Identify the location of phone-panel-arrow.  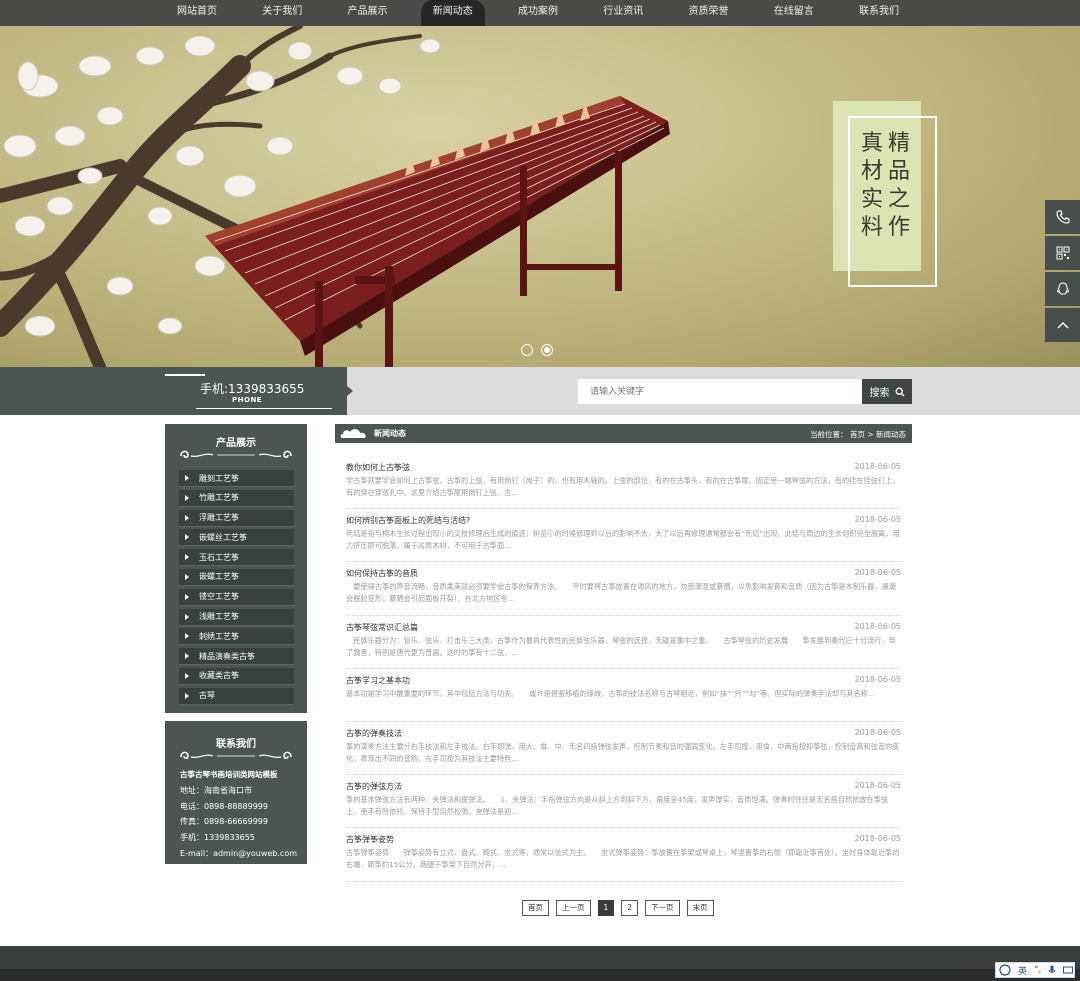
(350, 391).